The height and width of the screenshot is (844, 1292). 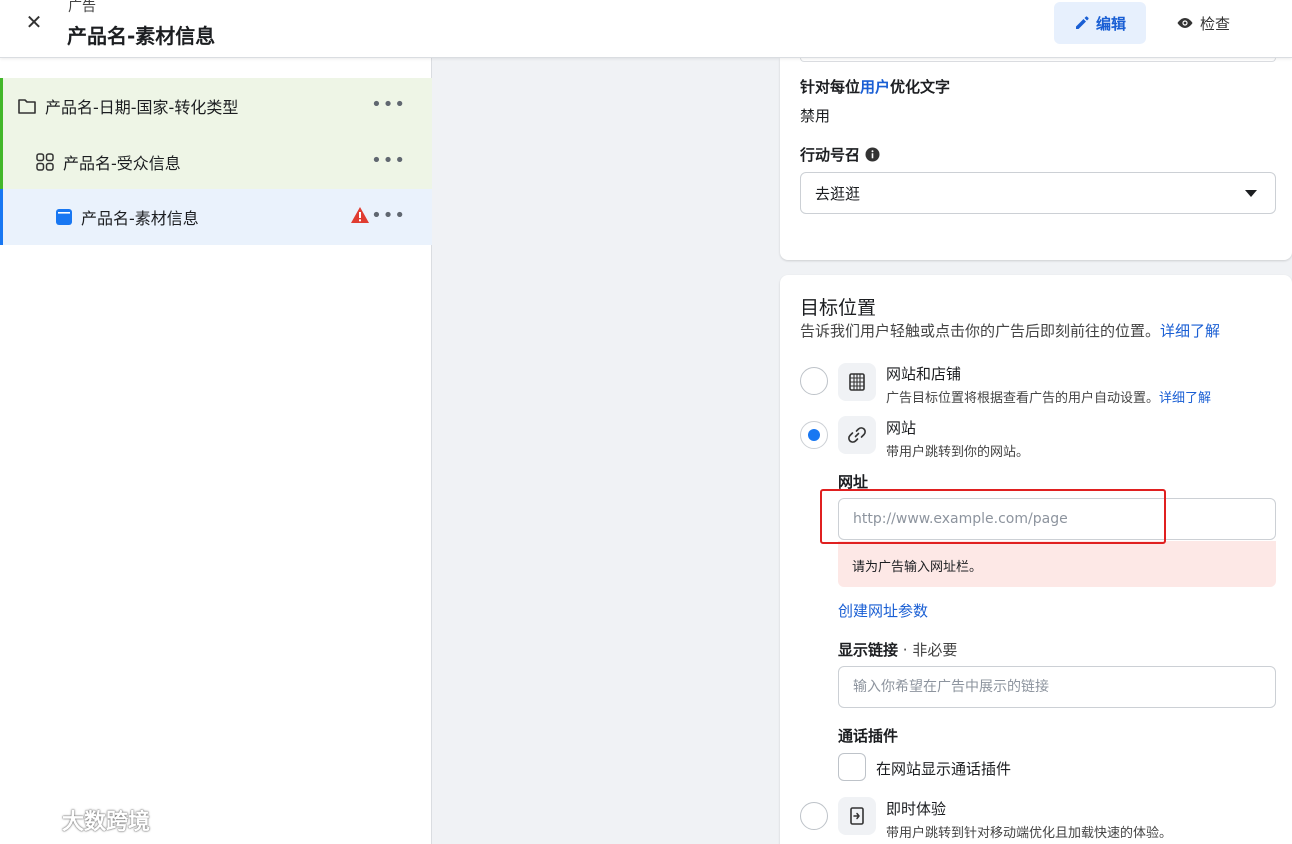 What do you see at coordinates (216, 217) in the screenshot?
I see `sidebar-item-ad: 产品名-素材信息 •••` at bounding box center [216, 217].